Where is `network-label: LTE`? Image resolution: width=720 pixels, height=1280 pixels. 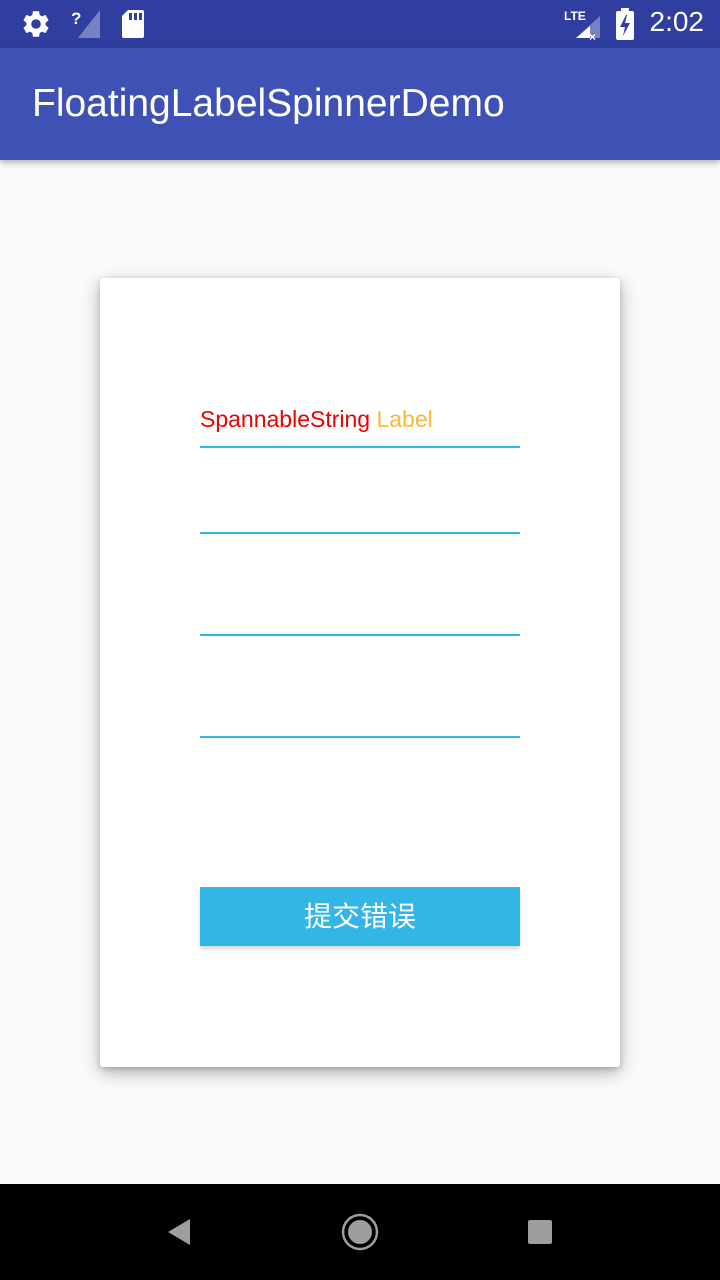
network-label: LTE is located at coordinates (575, 16).